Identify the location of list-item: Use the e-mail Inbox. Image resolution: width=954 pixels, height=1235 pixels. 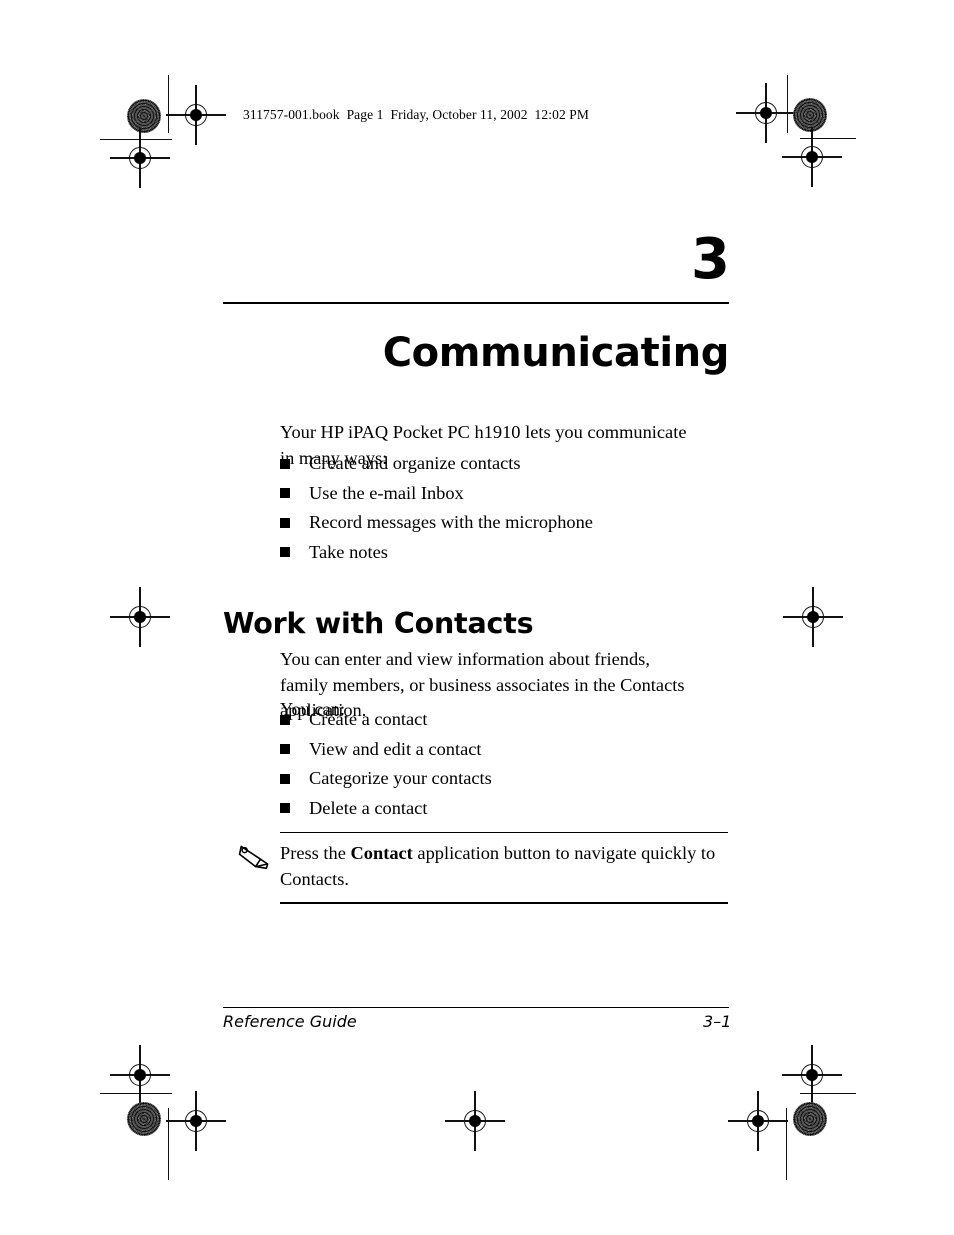
(495, 493).